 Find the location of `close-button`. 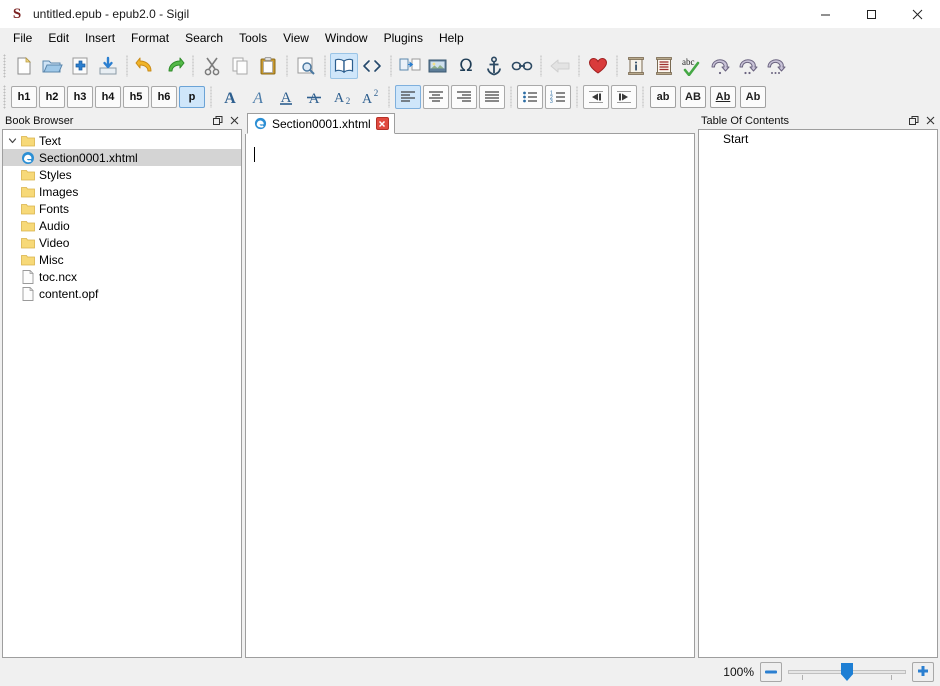

close-button is located at coordinates (917, 14).